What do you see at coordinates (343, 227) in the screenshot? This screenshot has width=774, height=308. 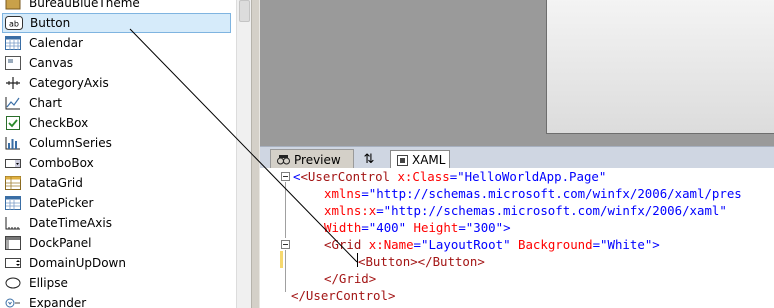 I see `code-token: Width` at bounding box center [343, 227].